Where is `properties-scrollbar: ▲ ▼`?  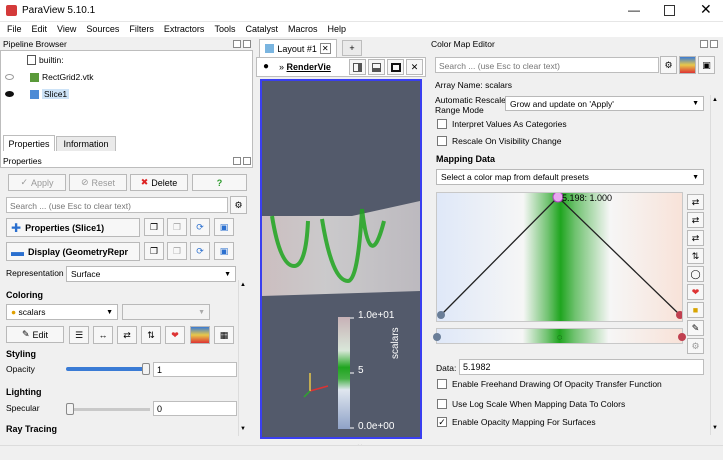 properties-scrollbar: ▲ ▼ is located at coordinates (243, 358).